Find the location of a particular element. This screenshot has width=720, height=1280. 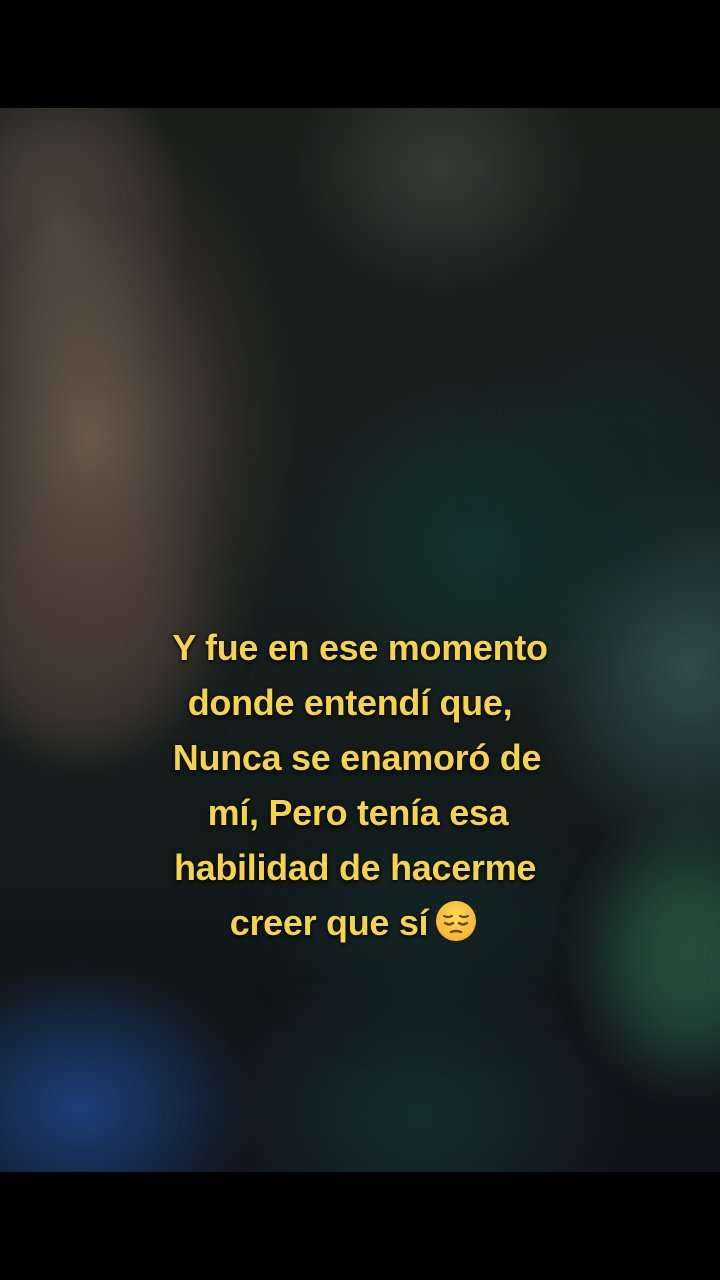

caption-line: donde entendí que, is located at coordinates (350, 702).